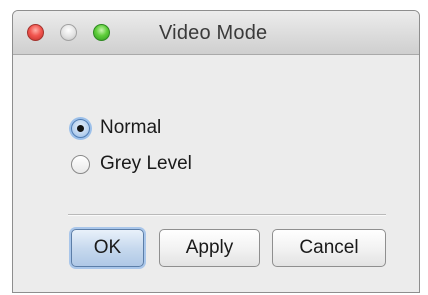  I want to click on radio-button-normal, so click(80, 128).